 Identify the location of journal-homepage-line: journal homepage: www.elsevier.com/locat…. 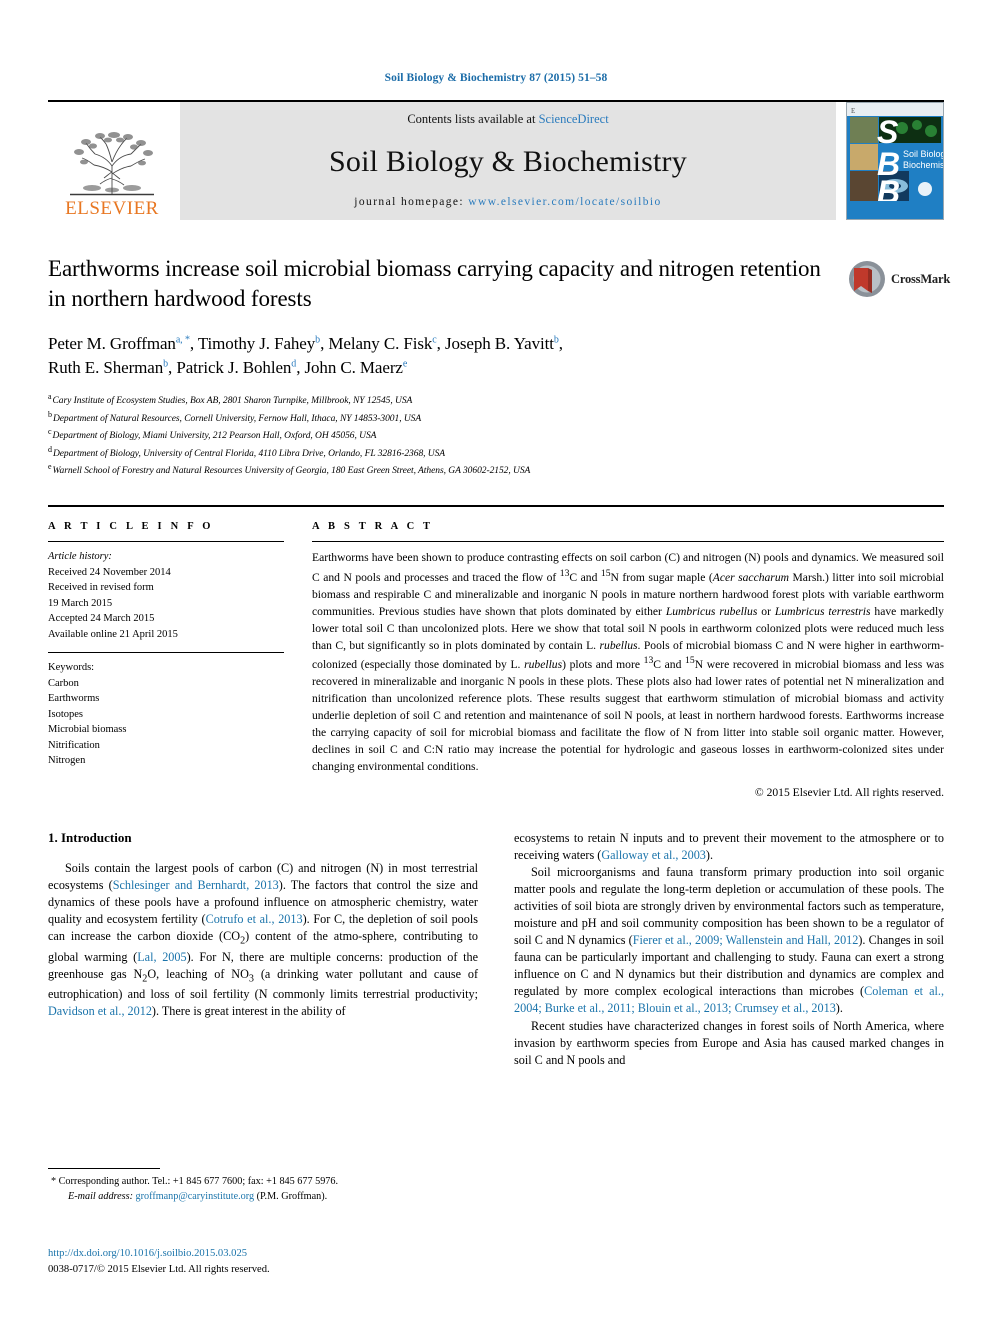
(507, 202).